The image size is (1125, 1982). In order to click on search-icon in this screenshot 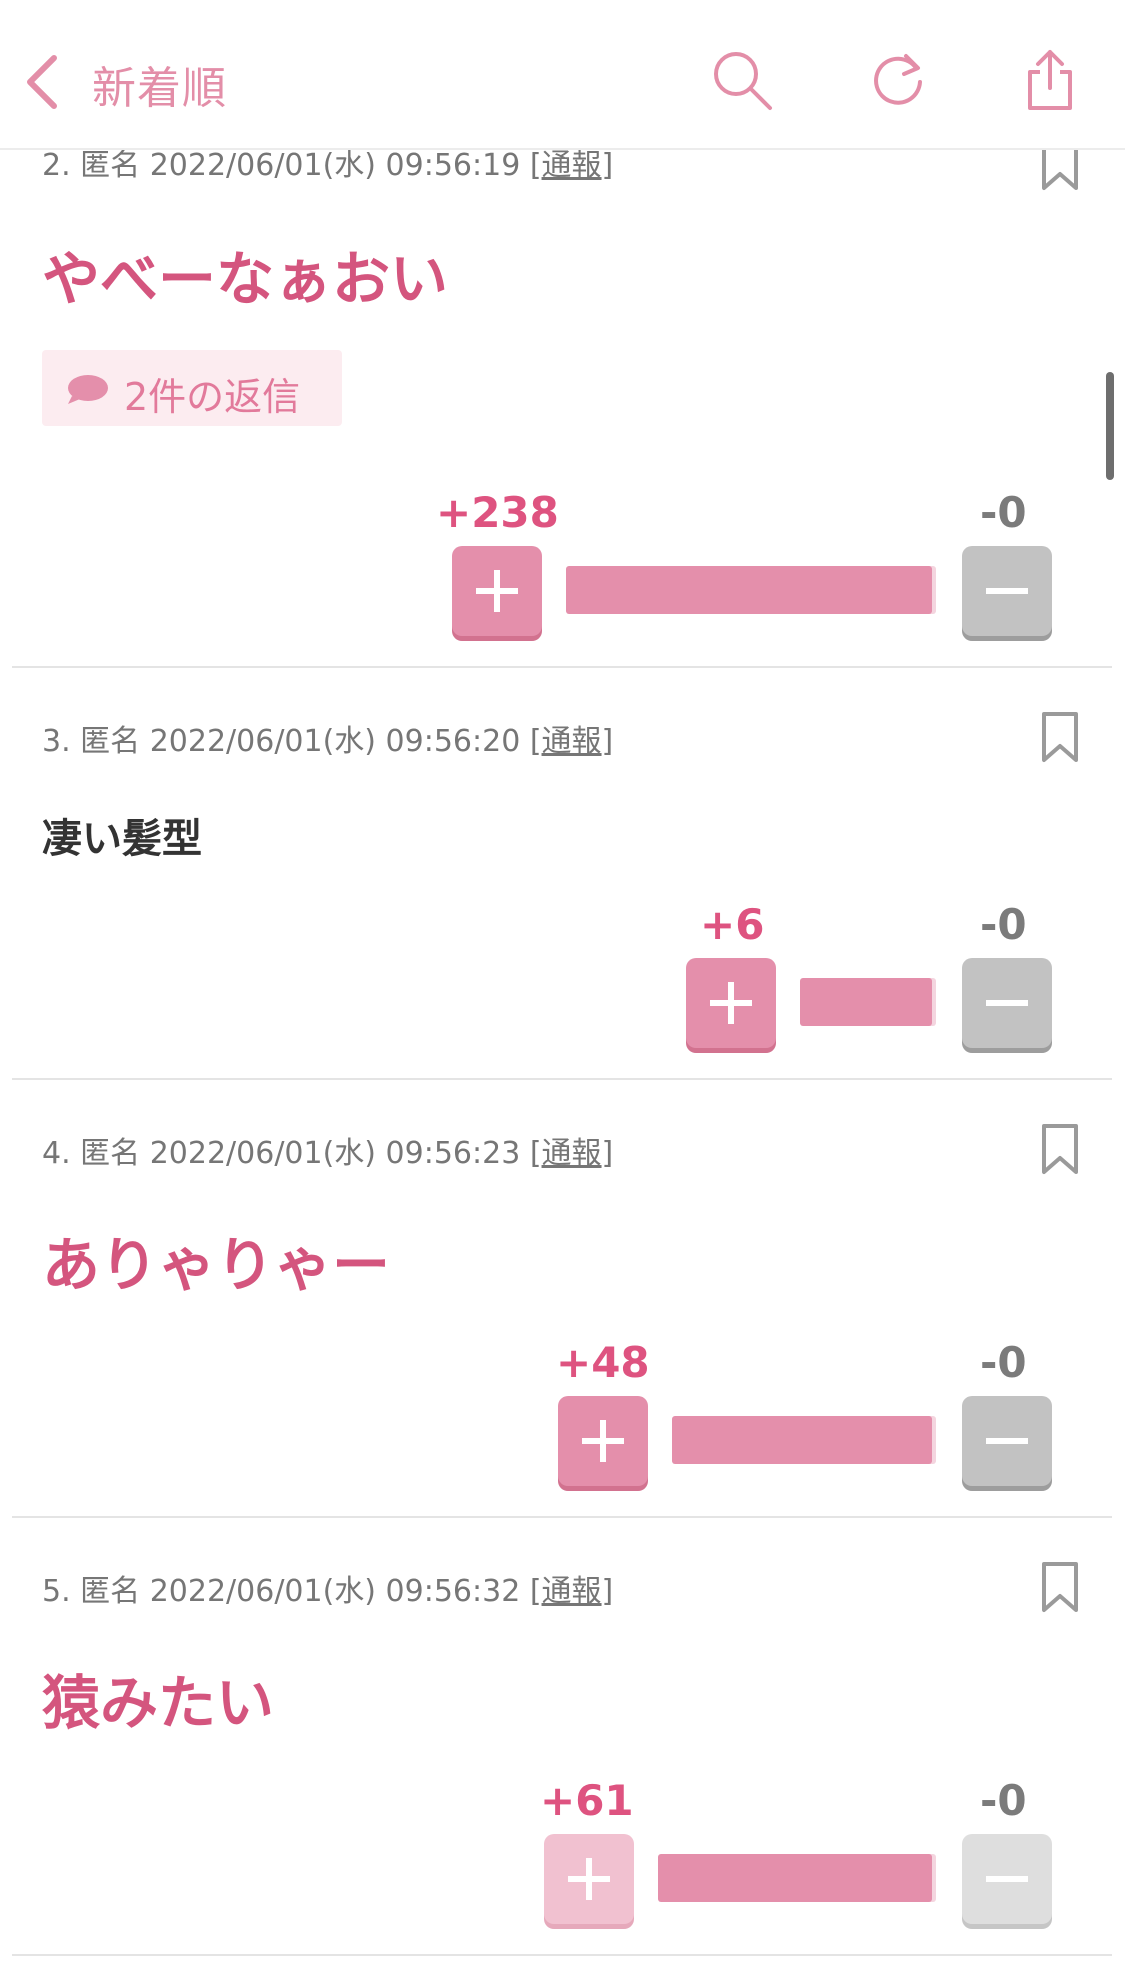, I will do `click(742, 80)`.